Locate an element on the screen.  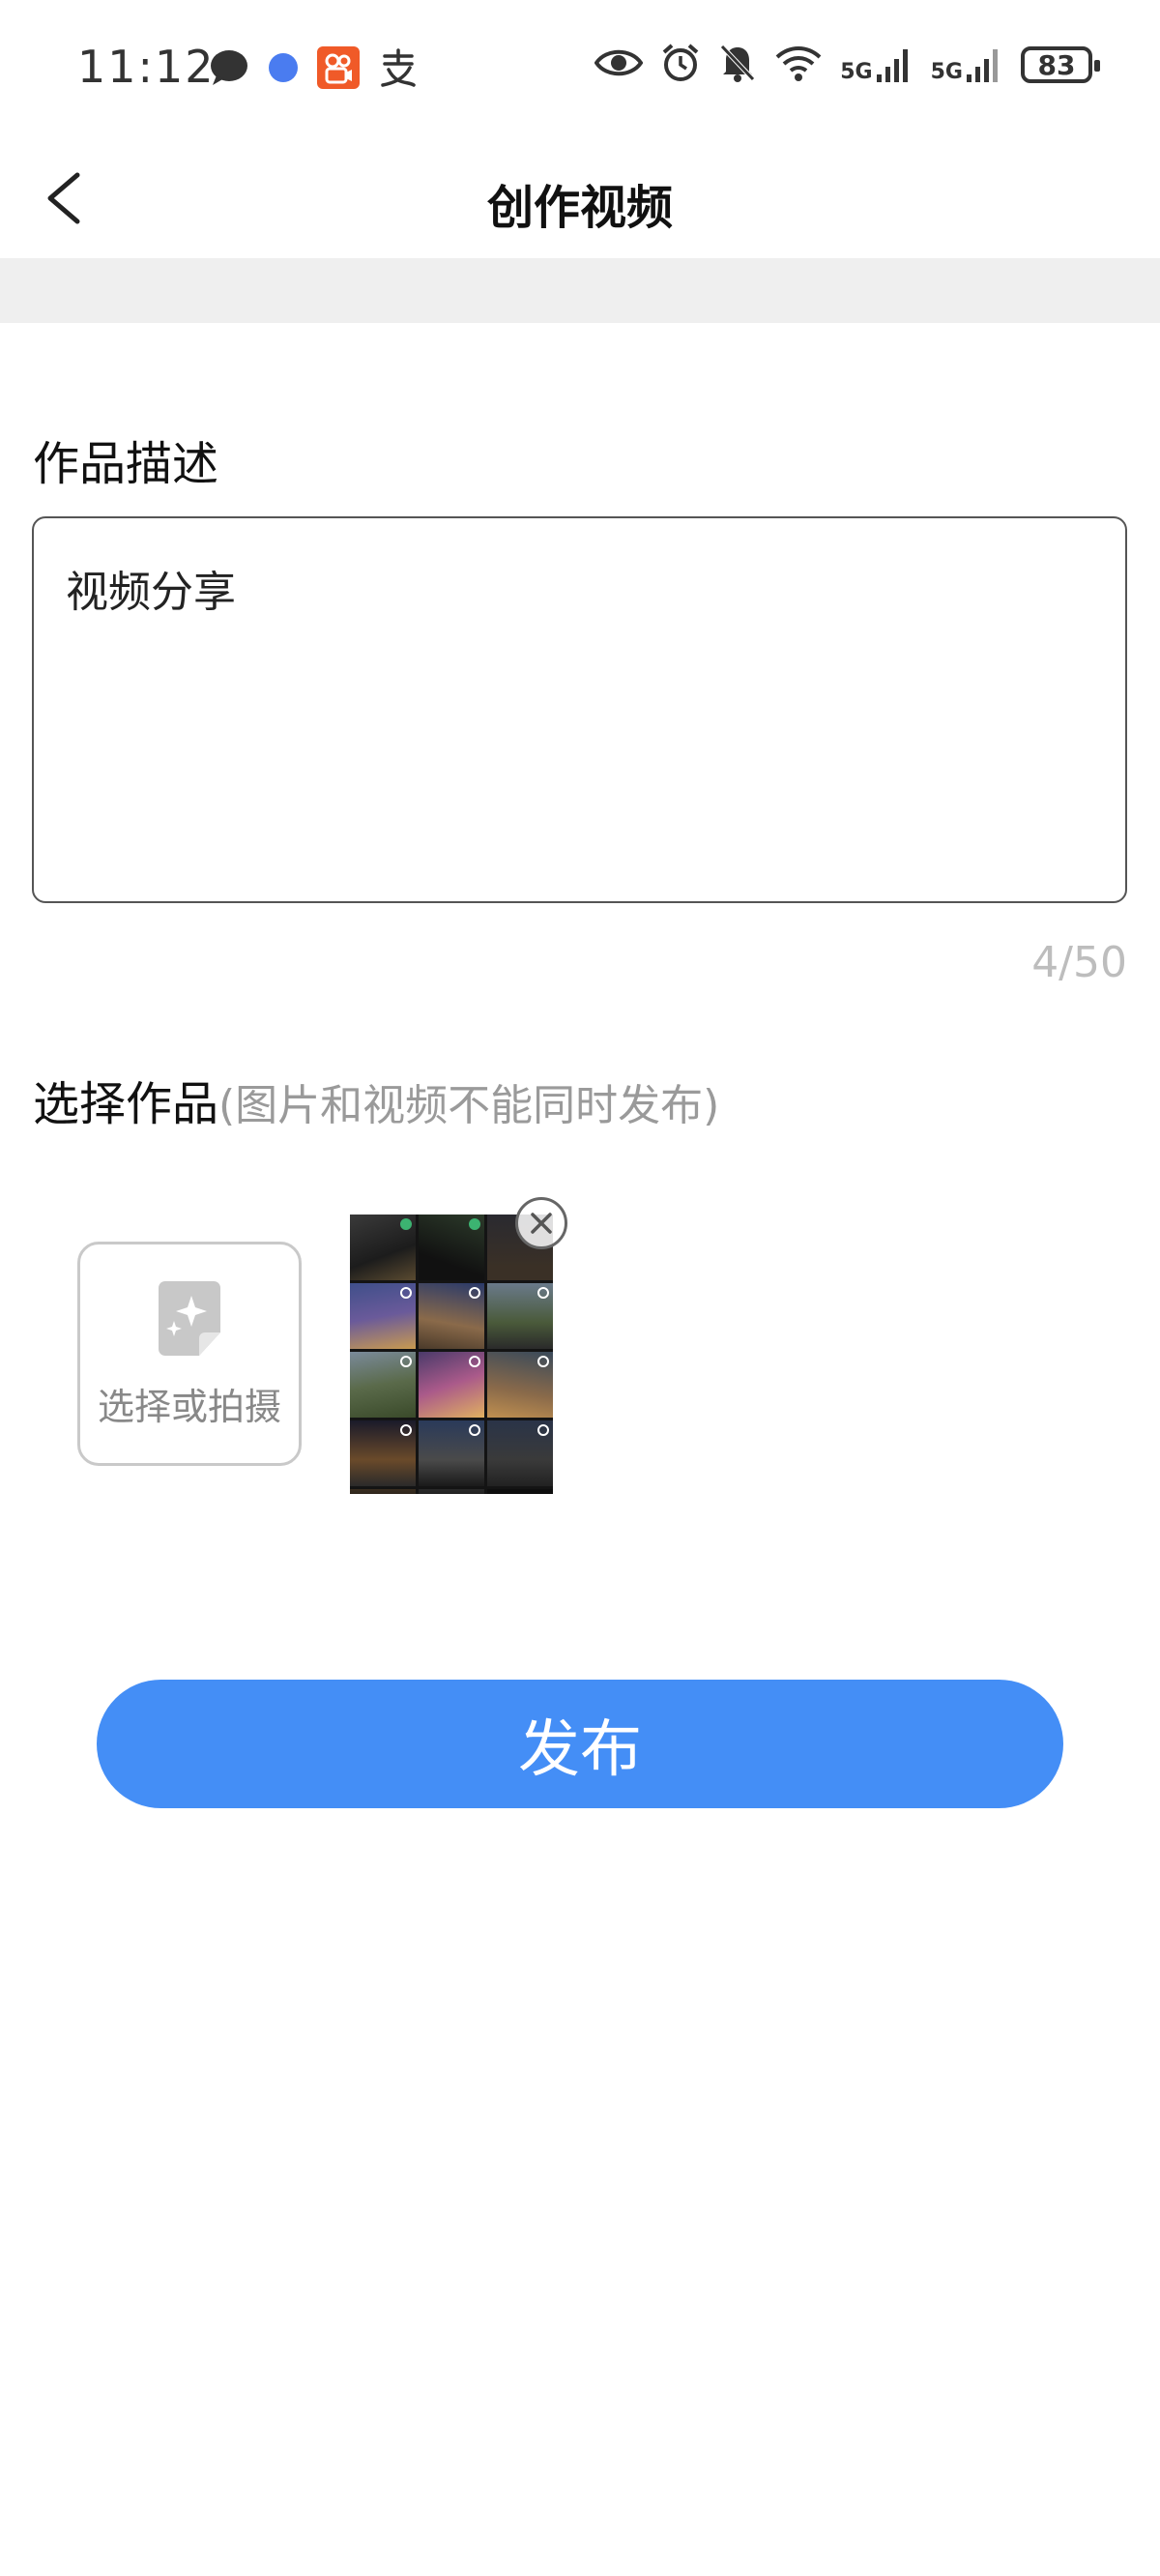
alarm-icon is located at coordinates (680, 65).